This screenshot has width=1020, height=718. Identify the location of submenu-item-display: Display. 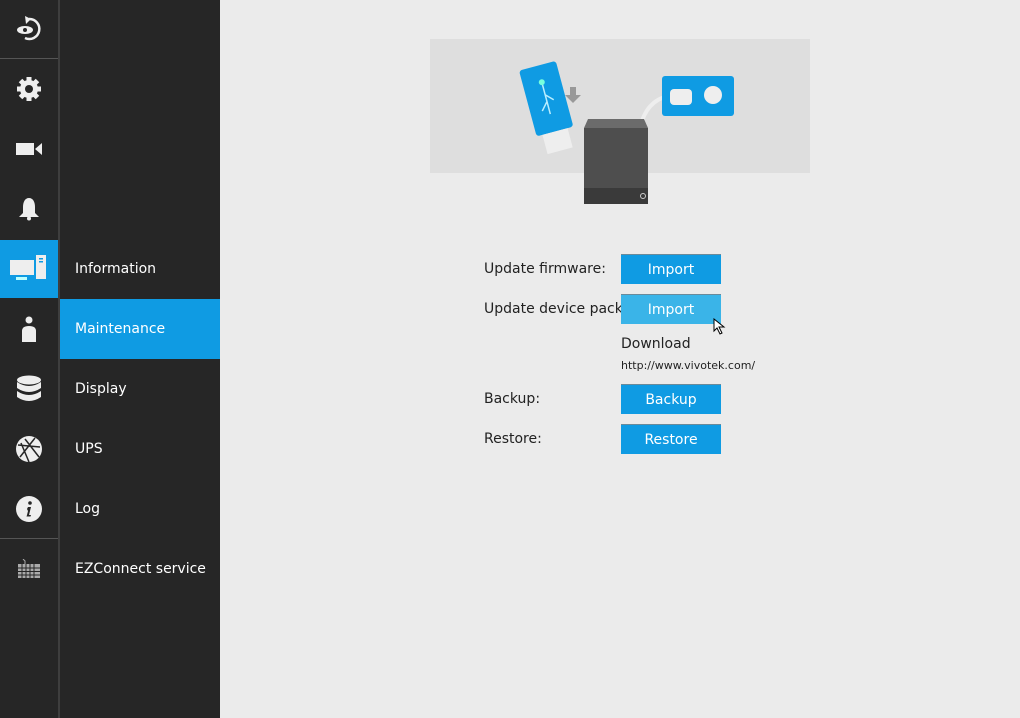
(140, 389).